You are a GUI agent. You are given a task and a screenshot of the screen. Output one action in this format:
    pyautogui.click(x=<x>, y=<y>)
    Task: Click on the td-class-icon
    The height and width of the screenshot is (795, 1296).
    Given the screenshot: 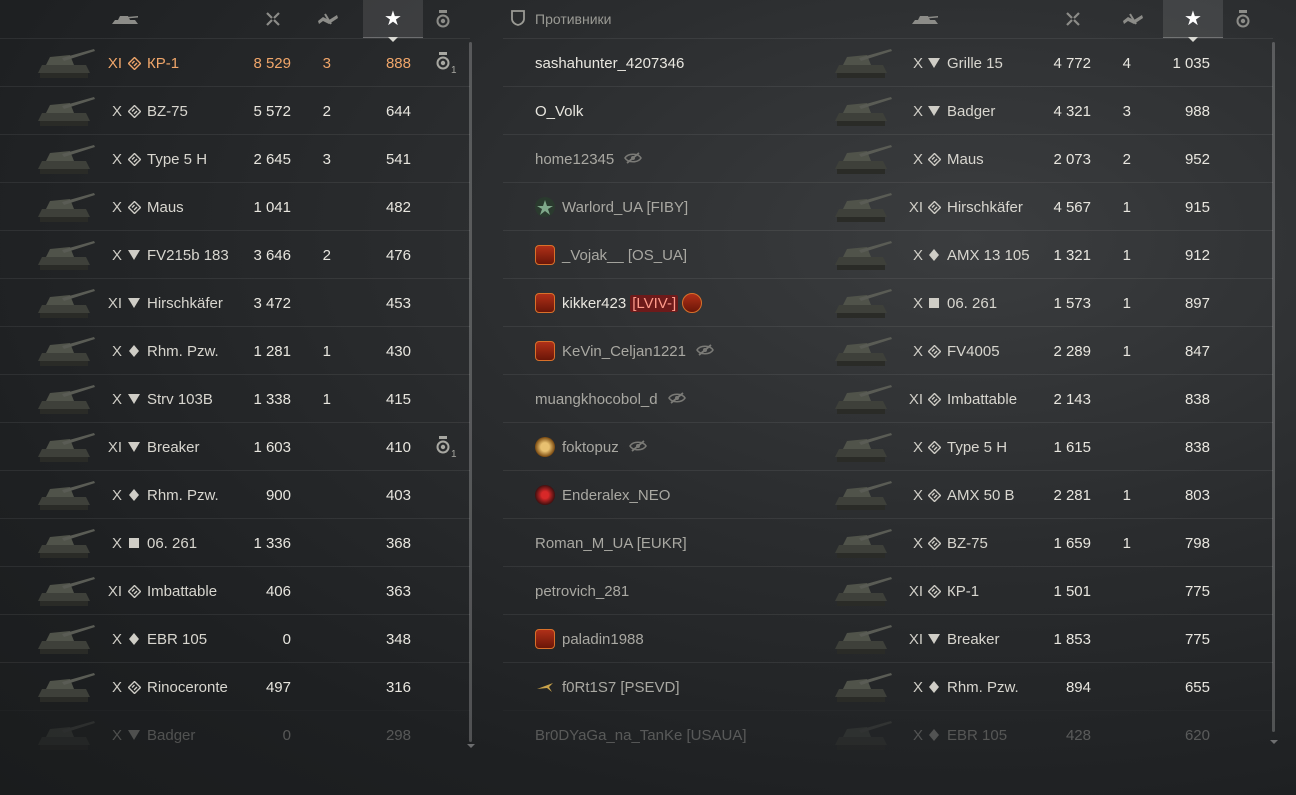 What is the action you would take?
    pyautogui.click(x=134, y=255)
    